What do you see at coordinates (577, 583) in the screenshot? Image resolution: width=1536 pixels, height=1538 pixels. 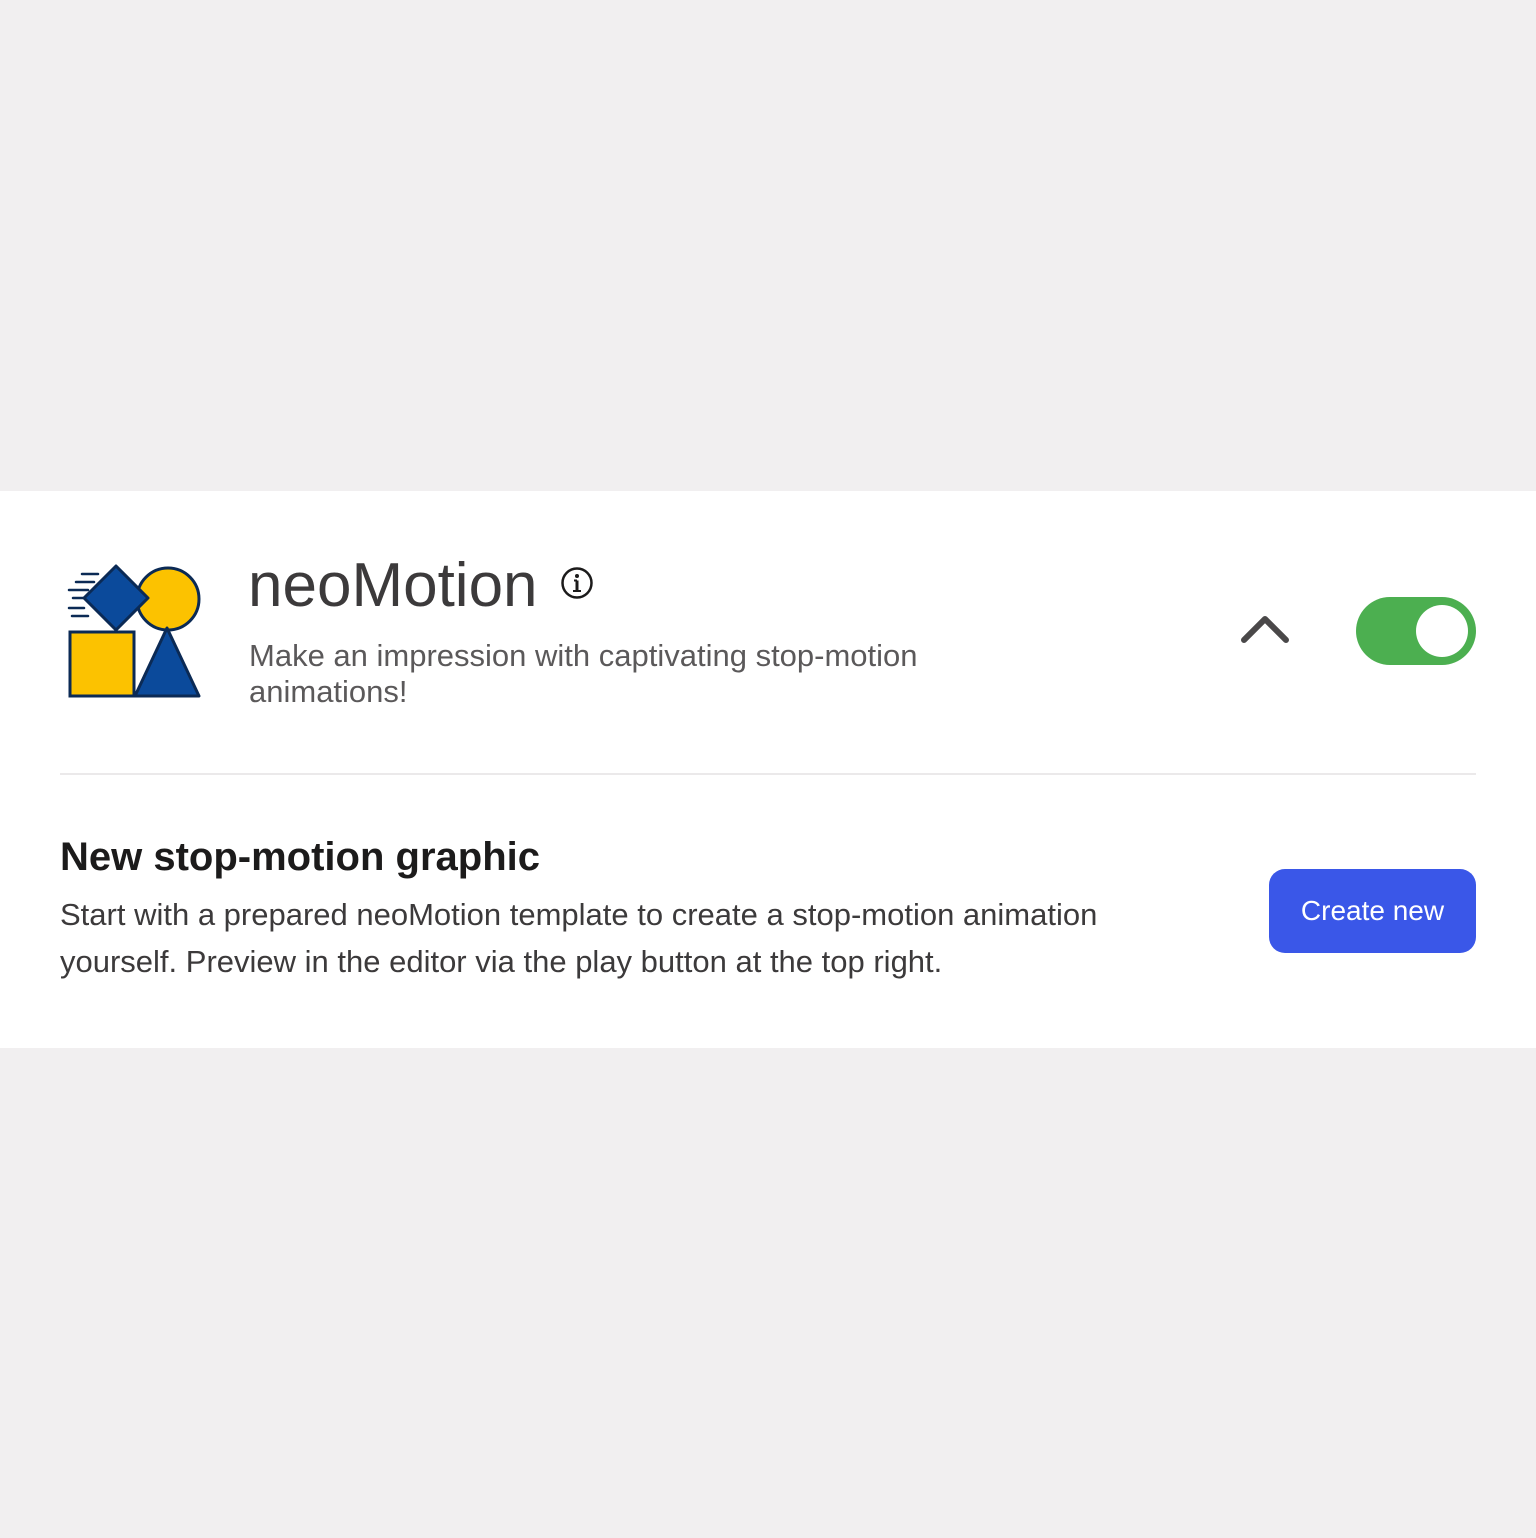 I see `info-icon` at bounding box center [577, 583].